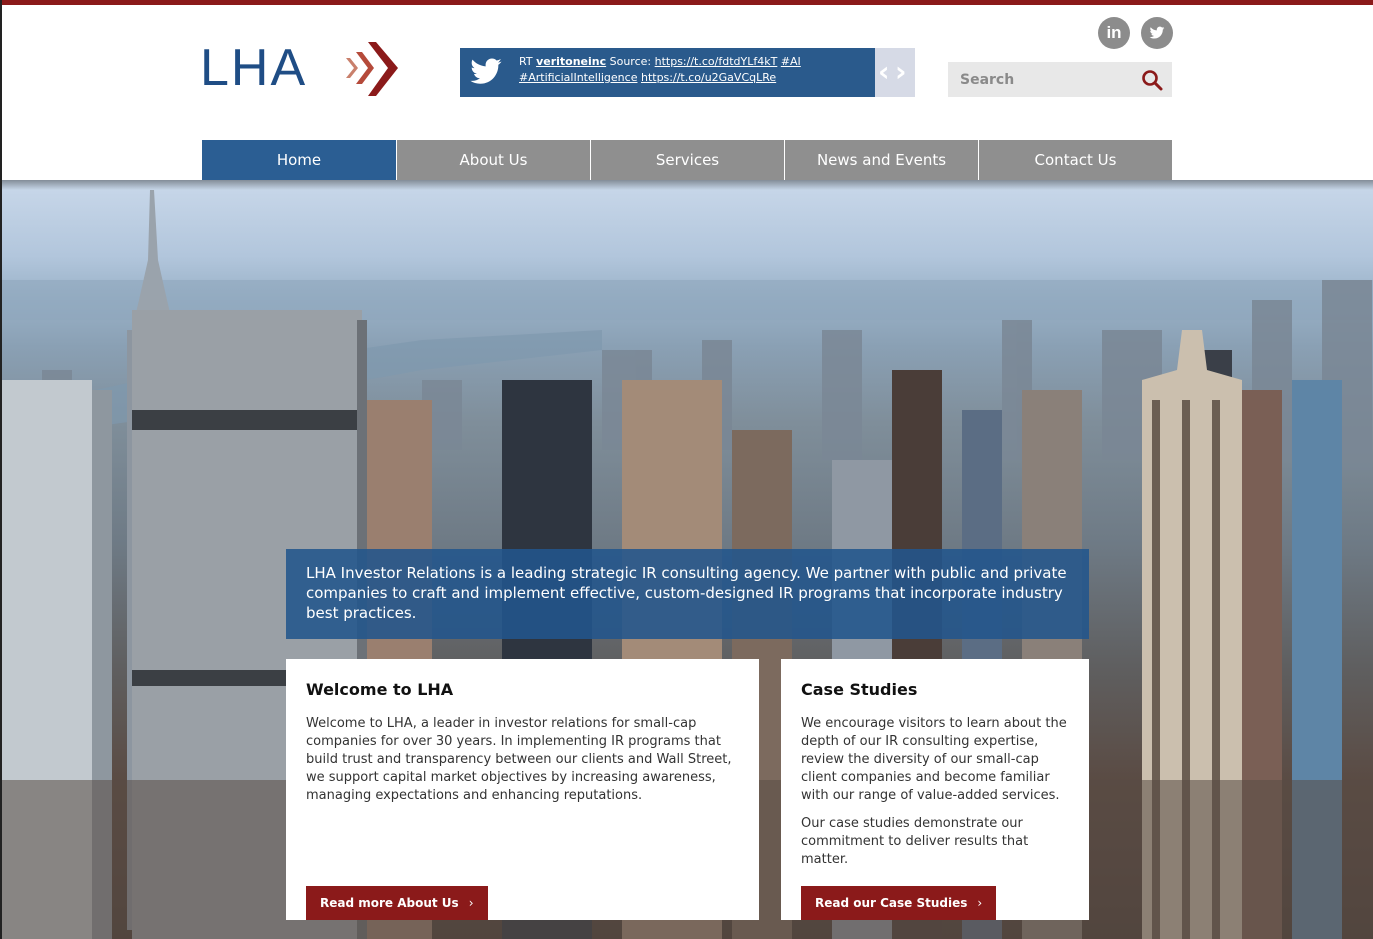 The width and height of the screenshot is (1373, 939). Describe the element at coordinates (1040, 79) in the screenshot. I see `search-input` at that location.